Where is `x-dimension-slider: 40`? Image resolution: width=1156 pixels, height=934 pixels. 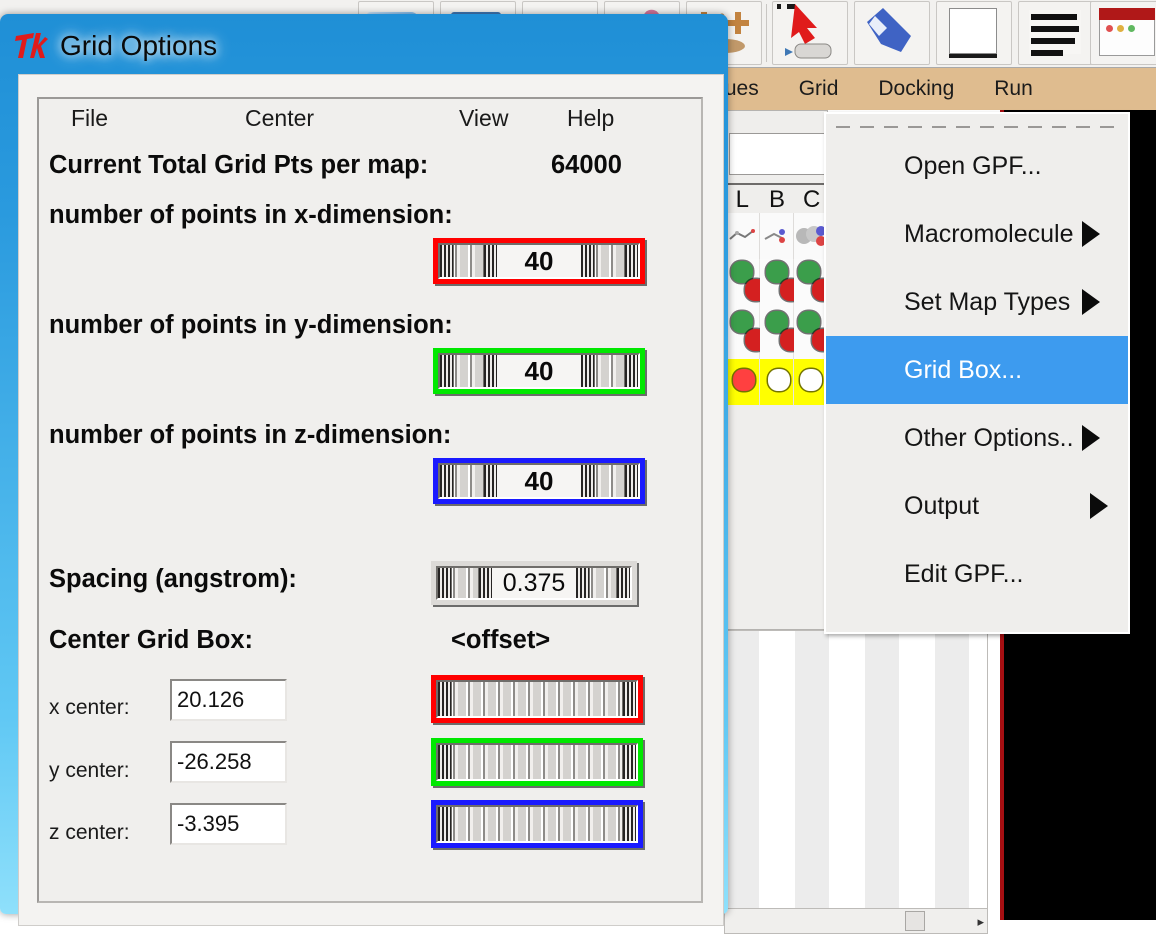 x-dimension-slider: 40 is located at coordinates (539, 261).